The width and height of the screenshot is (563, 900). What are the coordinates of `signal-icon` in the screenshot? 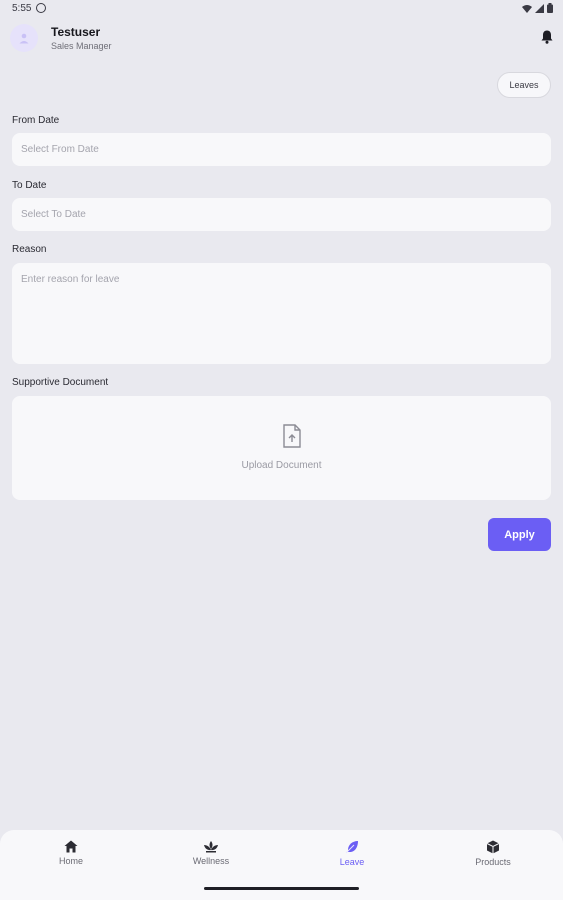 It's located at (539, 8).